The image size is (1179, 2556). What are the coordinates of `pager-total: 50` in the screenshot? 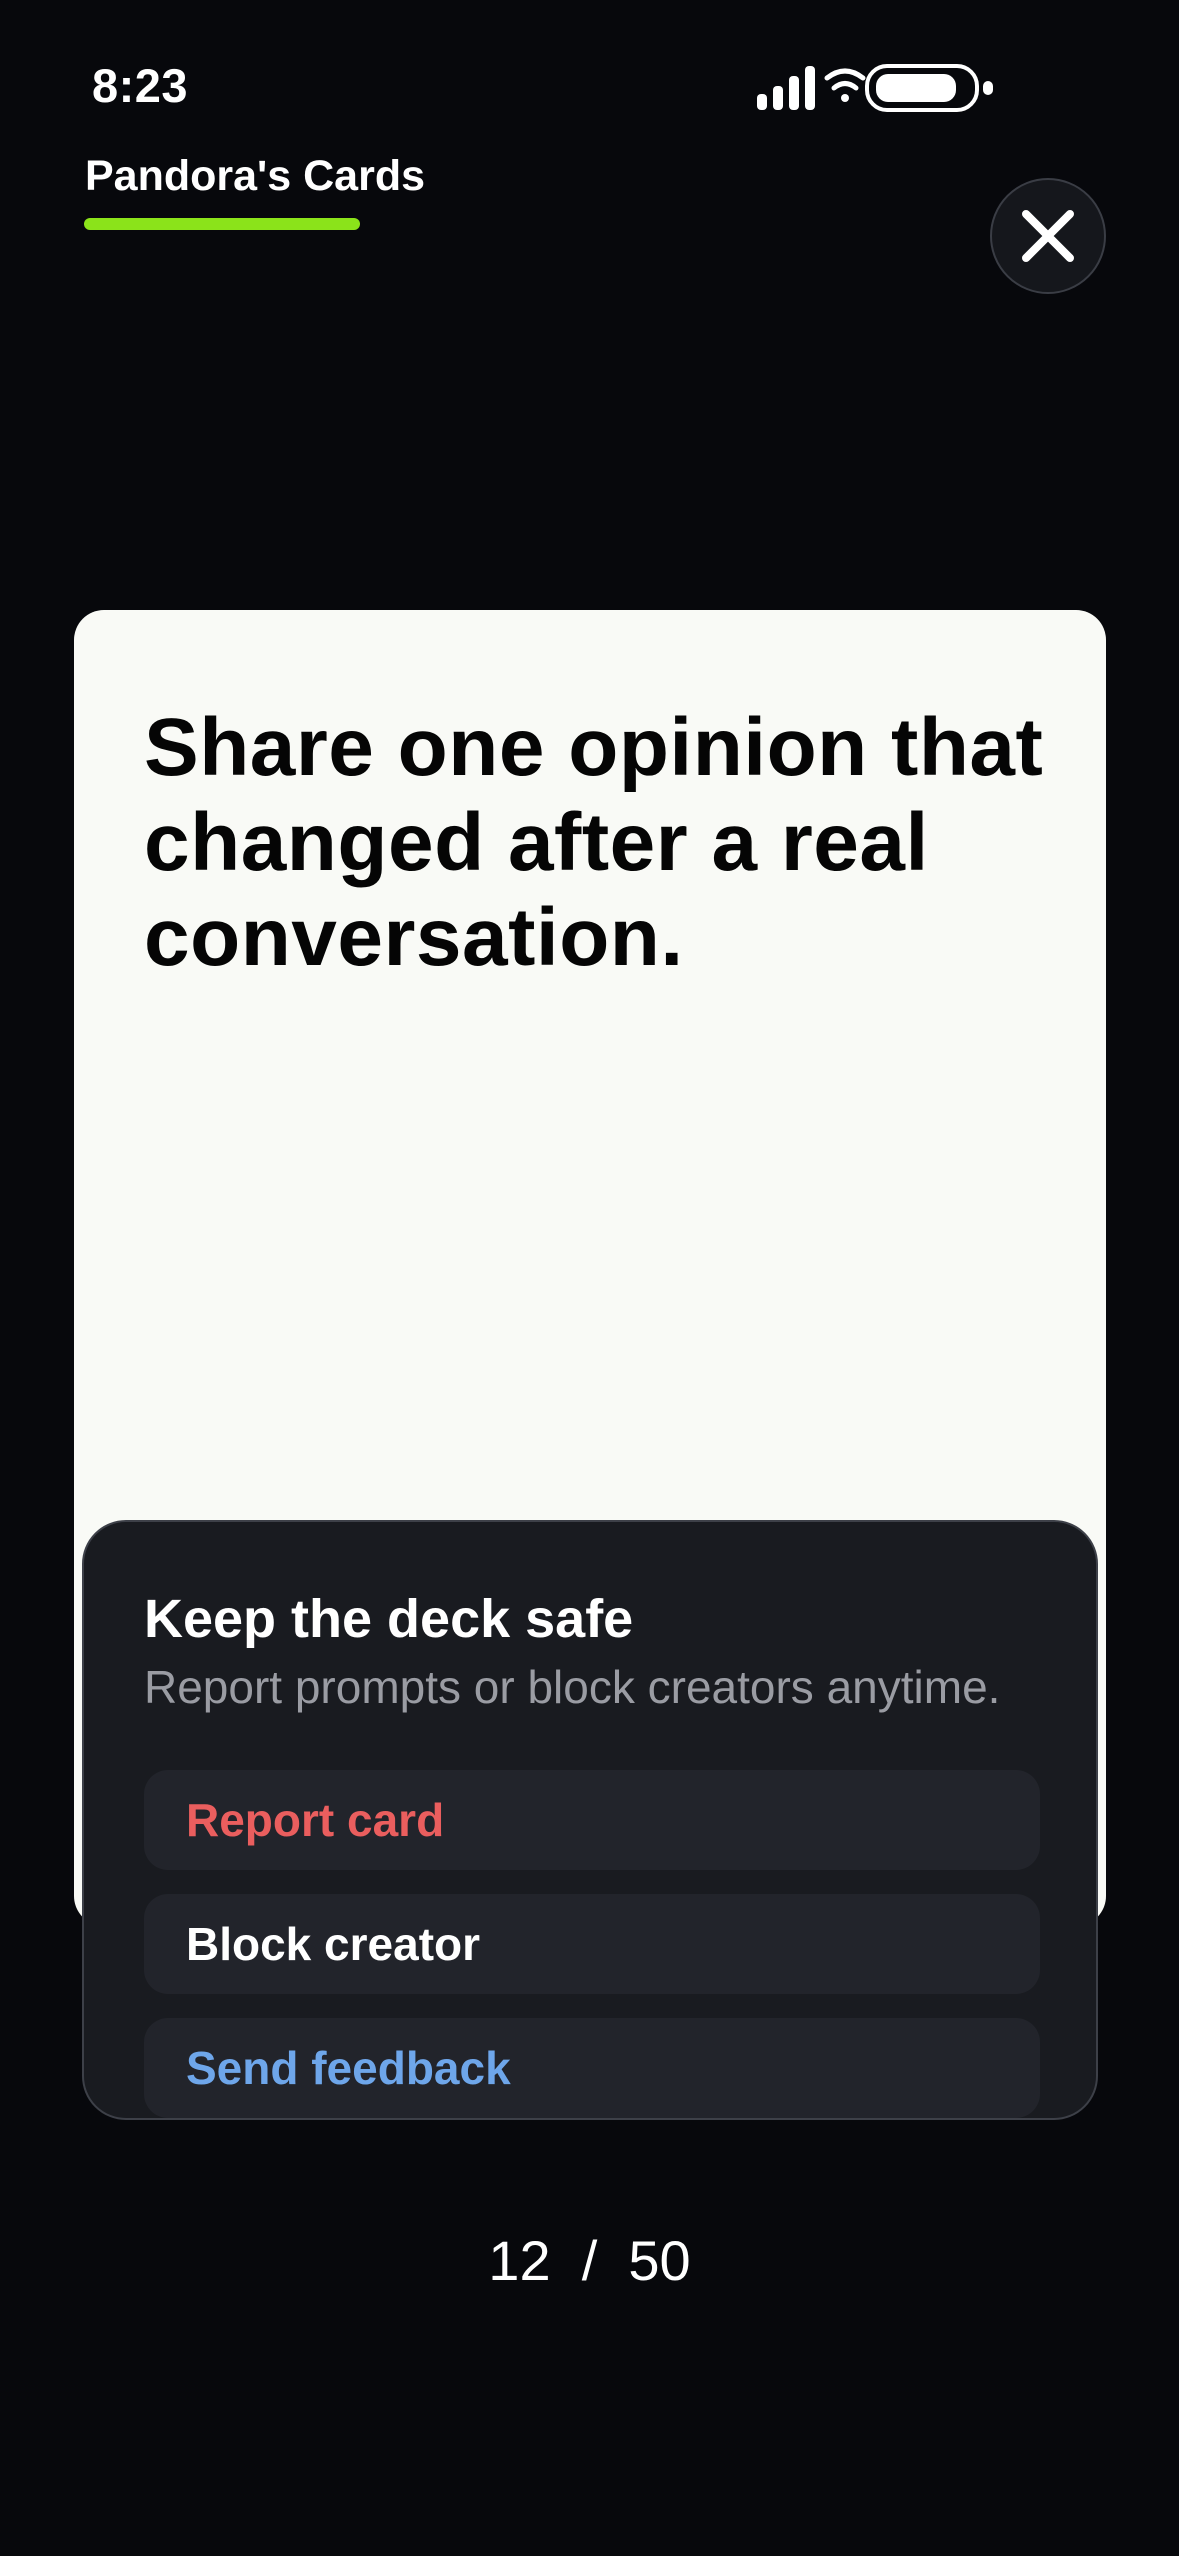 It's located at (659, 2260).